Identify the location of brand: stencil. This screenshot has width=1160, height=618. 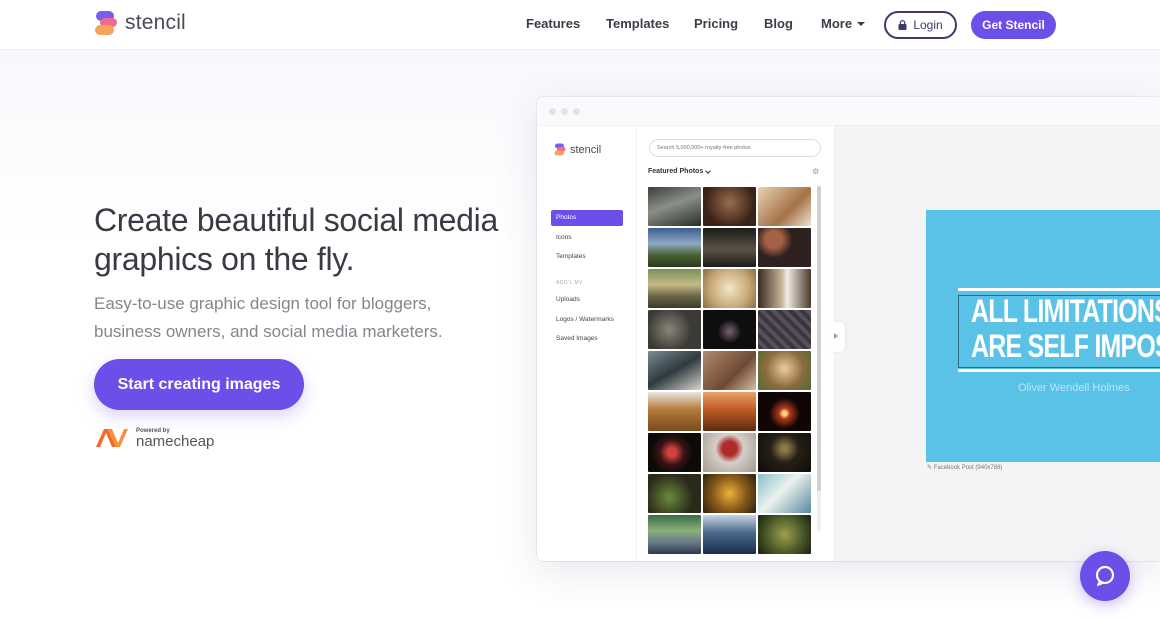
(140, 23).